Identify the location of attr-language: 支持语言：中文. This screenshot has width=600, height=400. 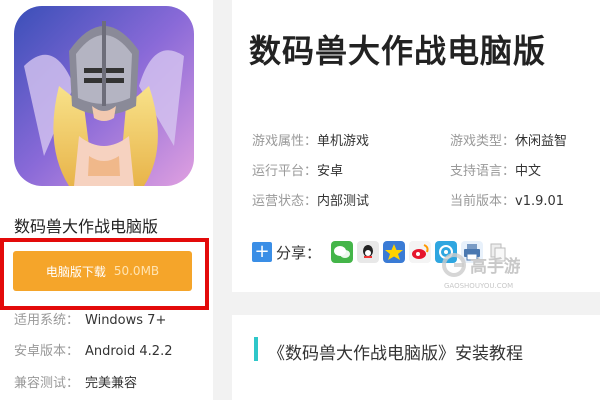
(495, 169).